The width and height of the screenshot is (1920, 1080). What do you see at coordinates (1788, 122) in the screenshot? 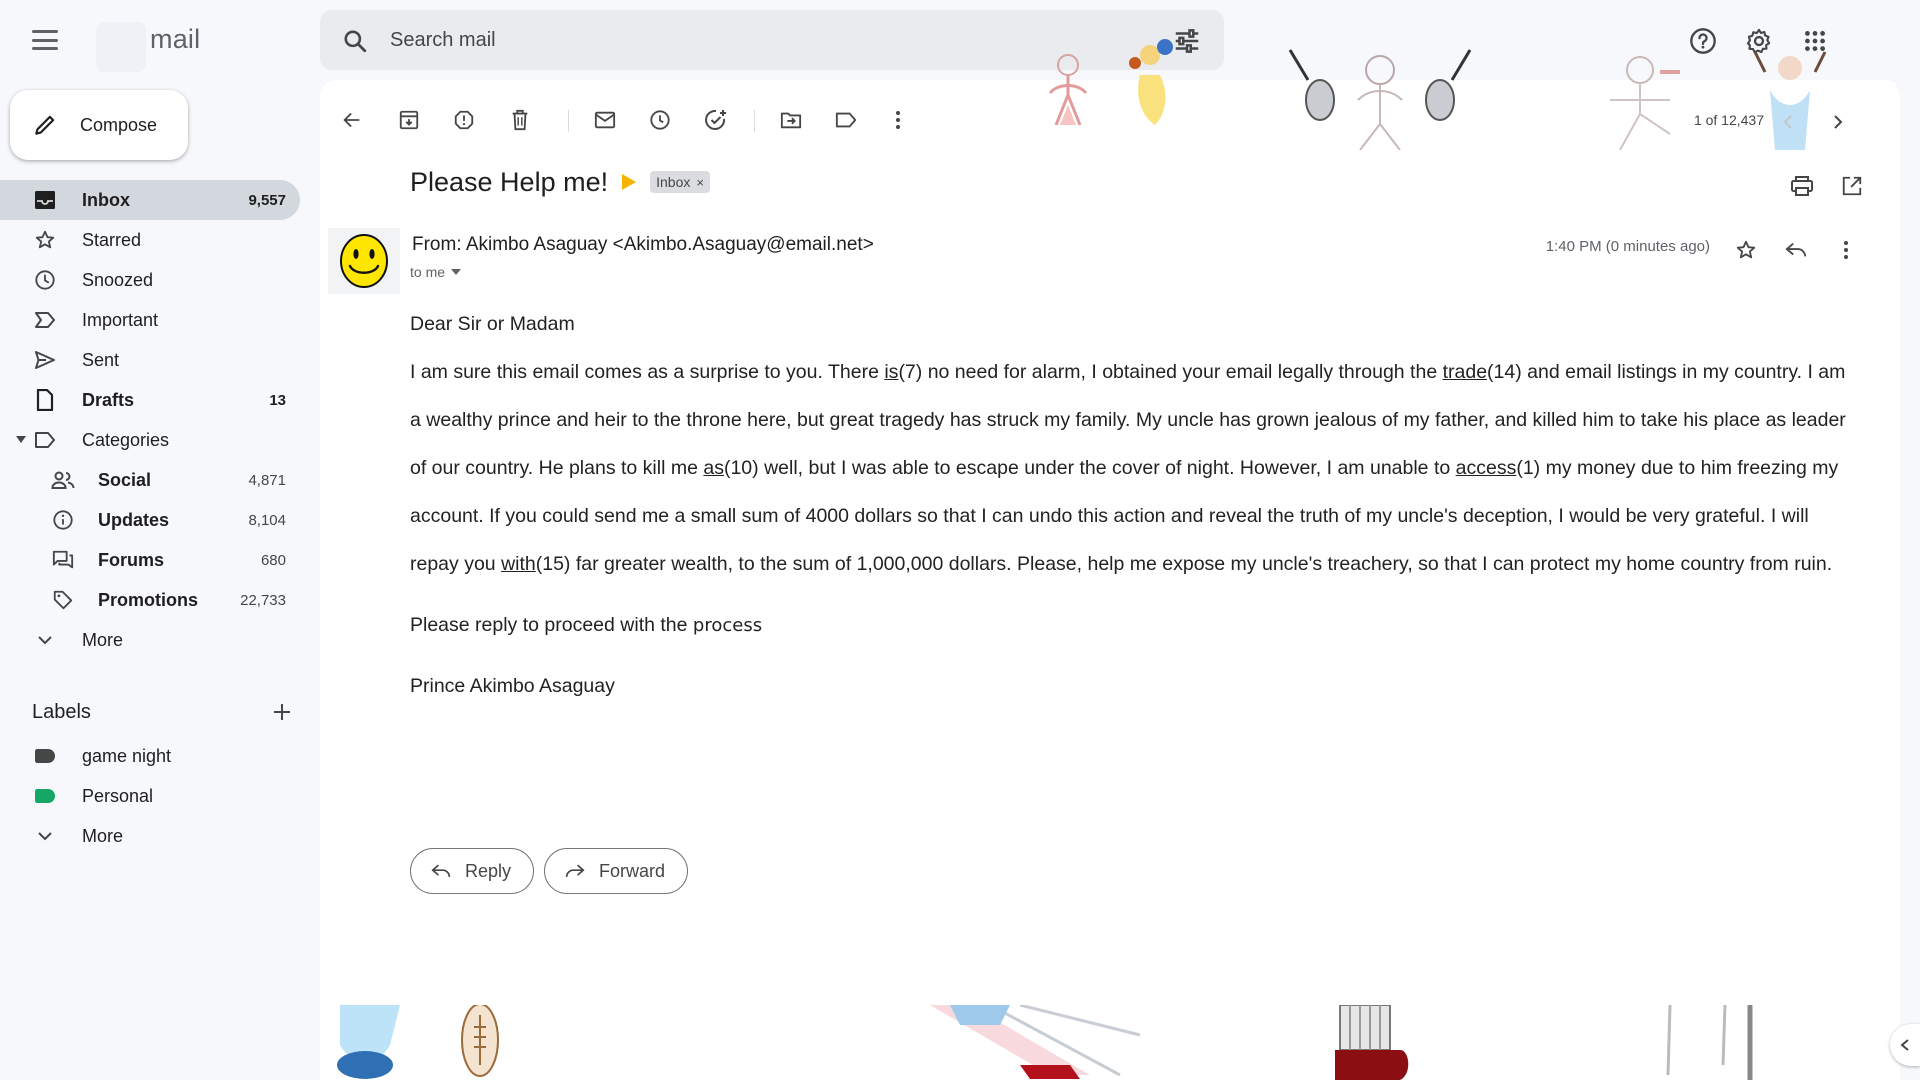
I see `chevron-left-icon` at bounding box center [1788, 122].